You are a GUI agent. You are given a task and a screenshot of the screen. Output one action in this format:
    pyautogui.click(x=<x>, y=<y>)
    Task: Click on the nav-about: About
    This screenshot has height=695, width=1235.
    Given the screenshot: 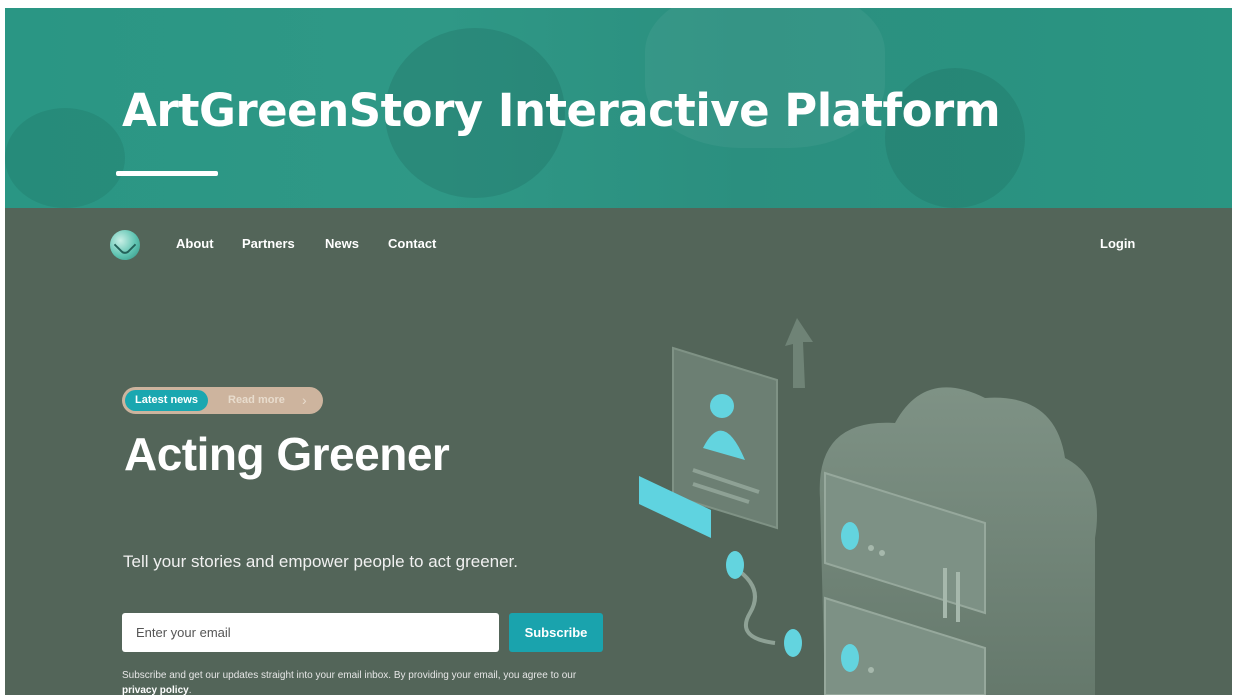 What is the action you would take?
    pyautogui.click(x=195, y=243)
    